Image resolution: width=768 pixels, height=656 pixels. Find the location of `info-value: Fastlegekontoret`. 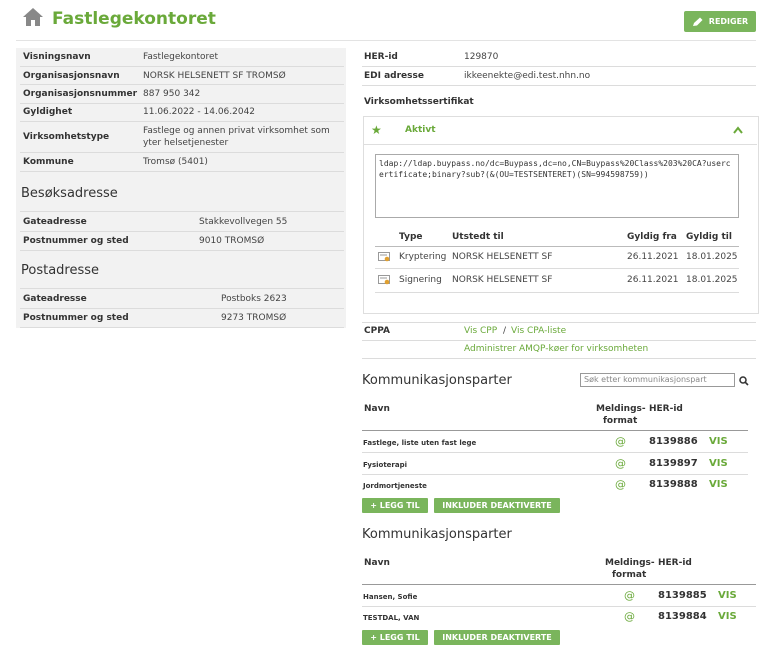

info-value: Fastlegekontoret is located at coordinates (181, 57).